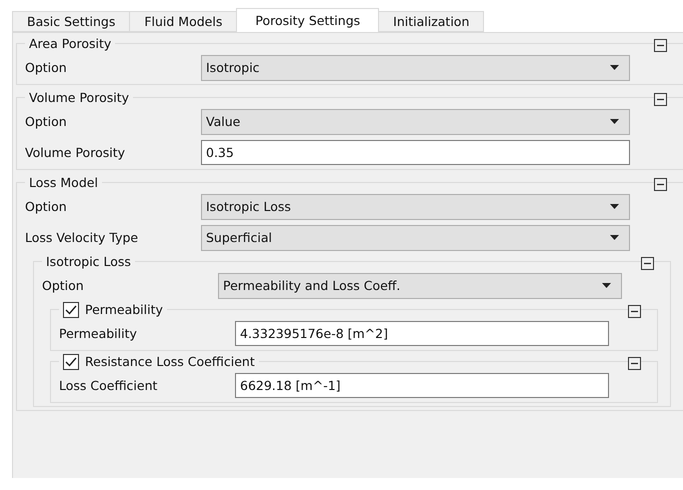 The height and width of the screenshot is (490, 683). What do you see at coordinates (63, 182) in the screenshot?
I see `group-title: Loss Model` at bounding box center [63, 182].